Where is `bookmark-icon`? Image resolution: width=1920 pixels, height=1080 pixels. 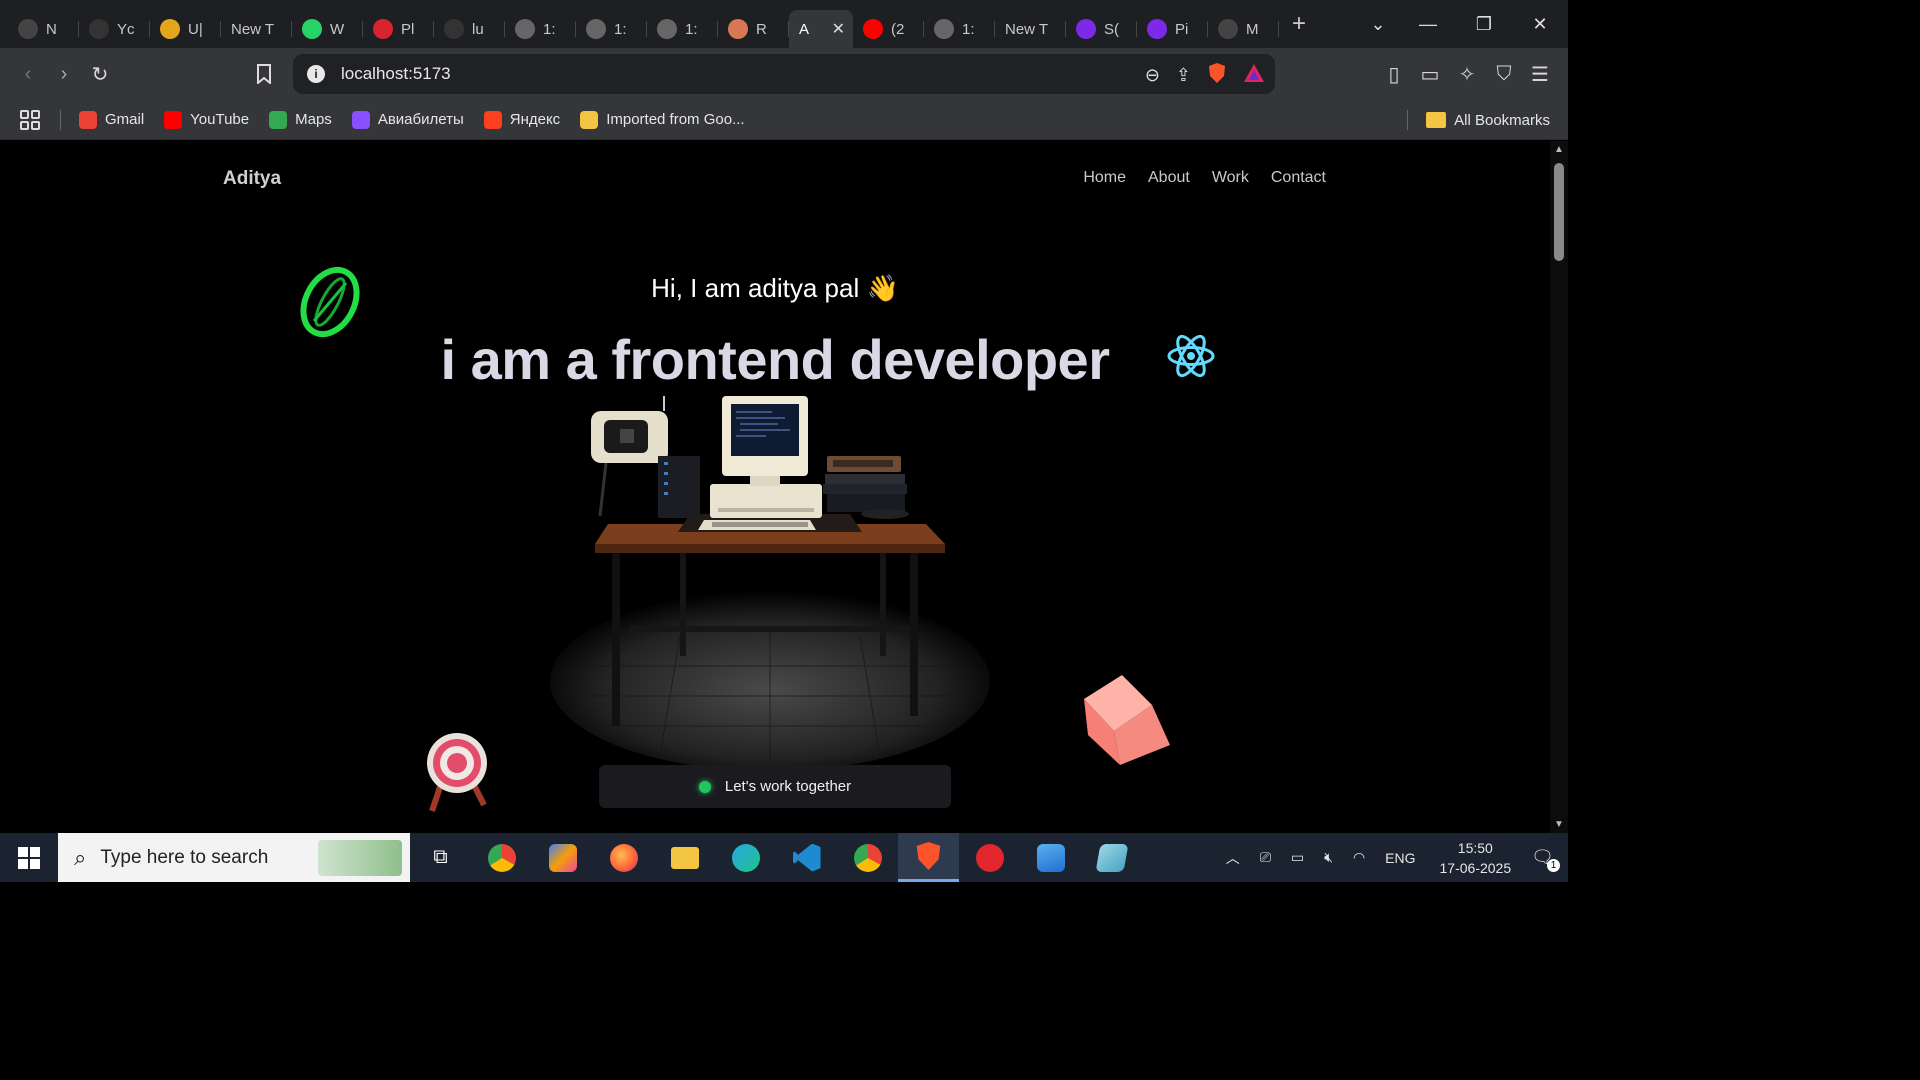 bookmark-icon is located at coordinates (264, 74).